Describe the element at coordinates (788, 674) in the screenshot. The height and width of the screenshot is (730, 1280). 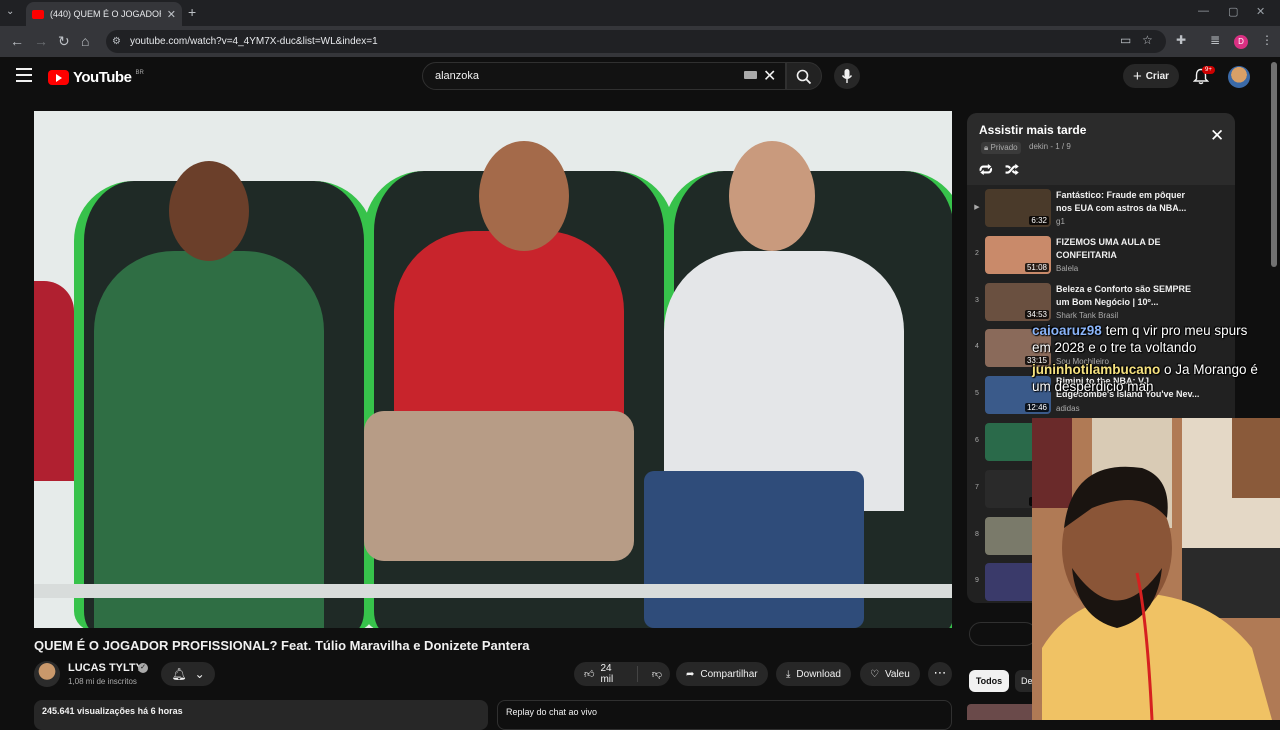
I see `download-icon: ⤓` at that location.